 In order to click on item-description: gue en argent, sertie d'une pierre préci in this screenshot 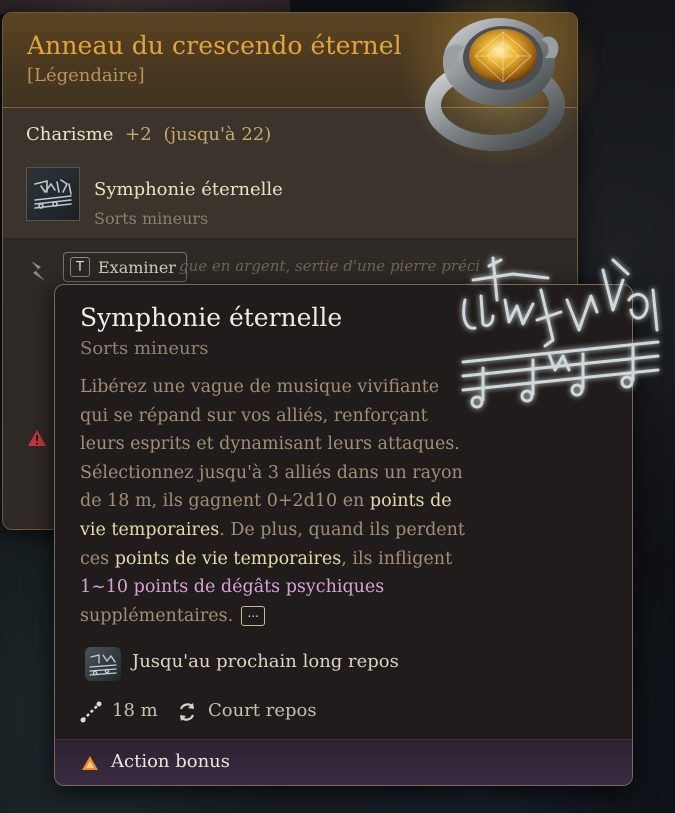, I will do `click(330, 266)`.